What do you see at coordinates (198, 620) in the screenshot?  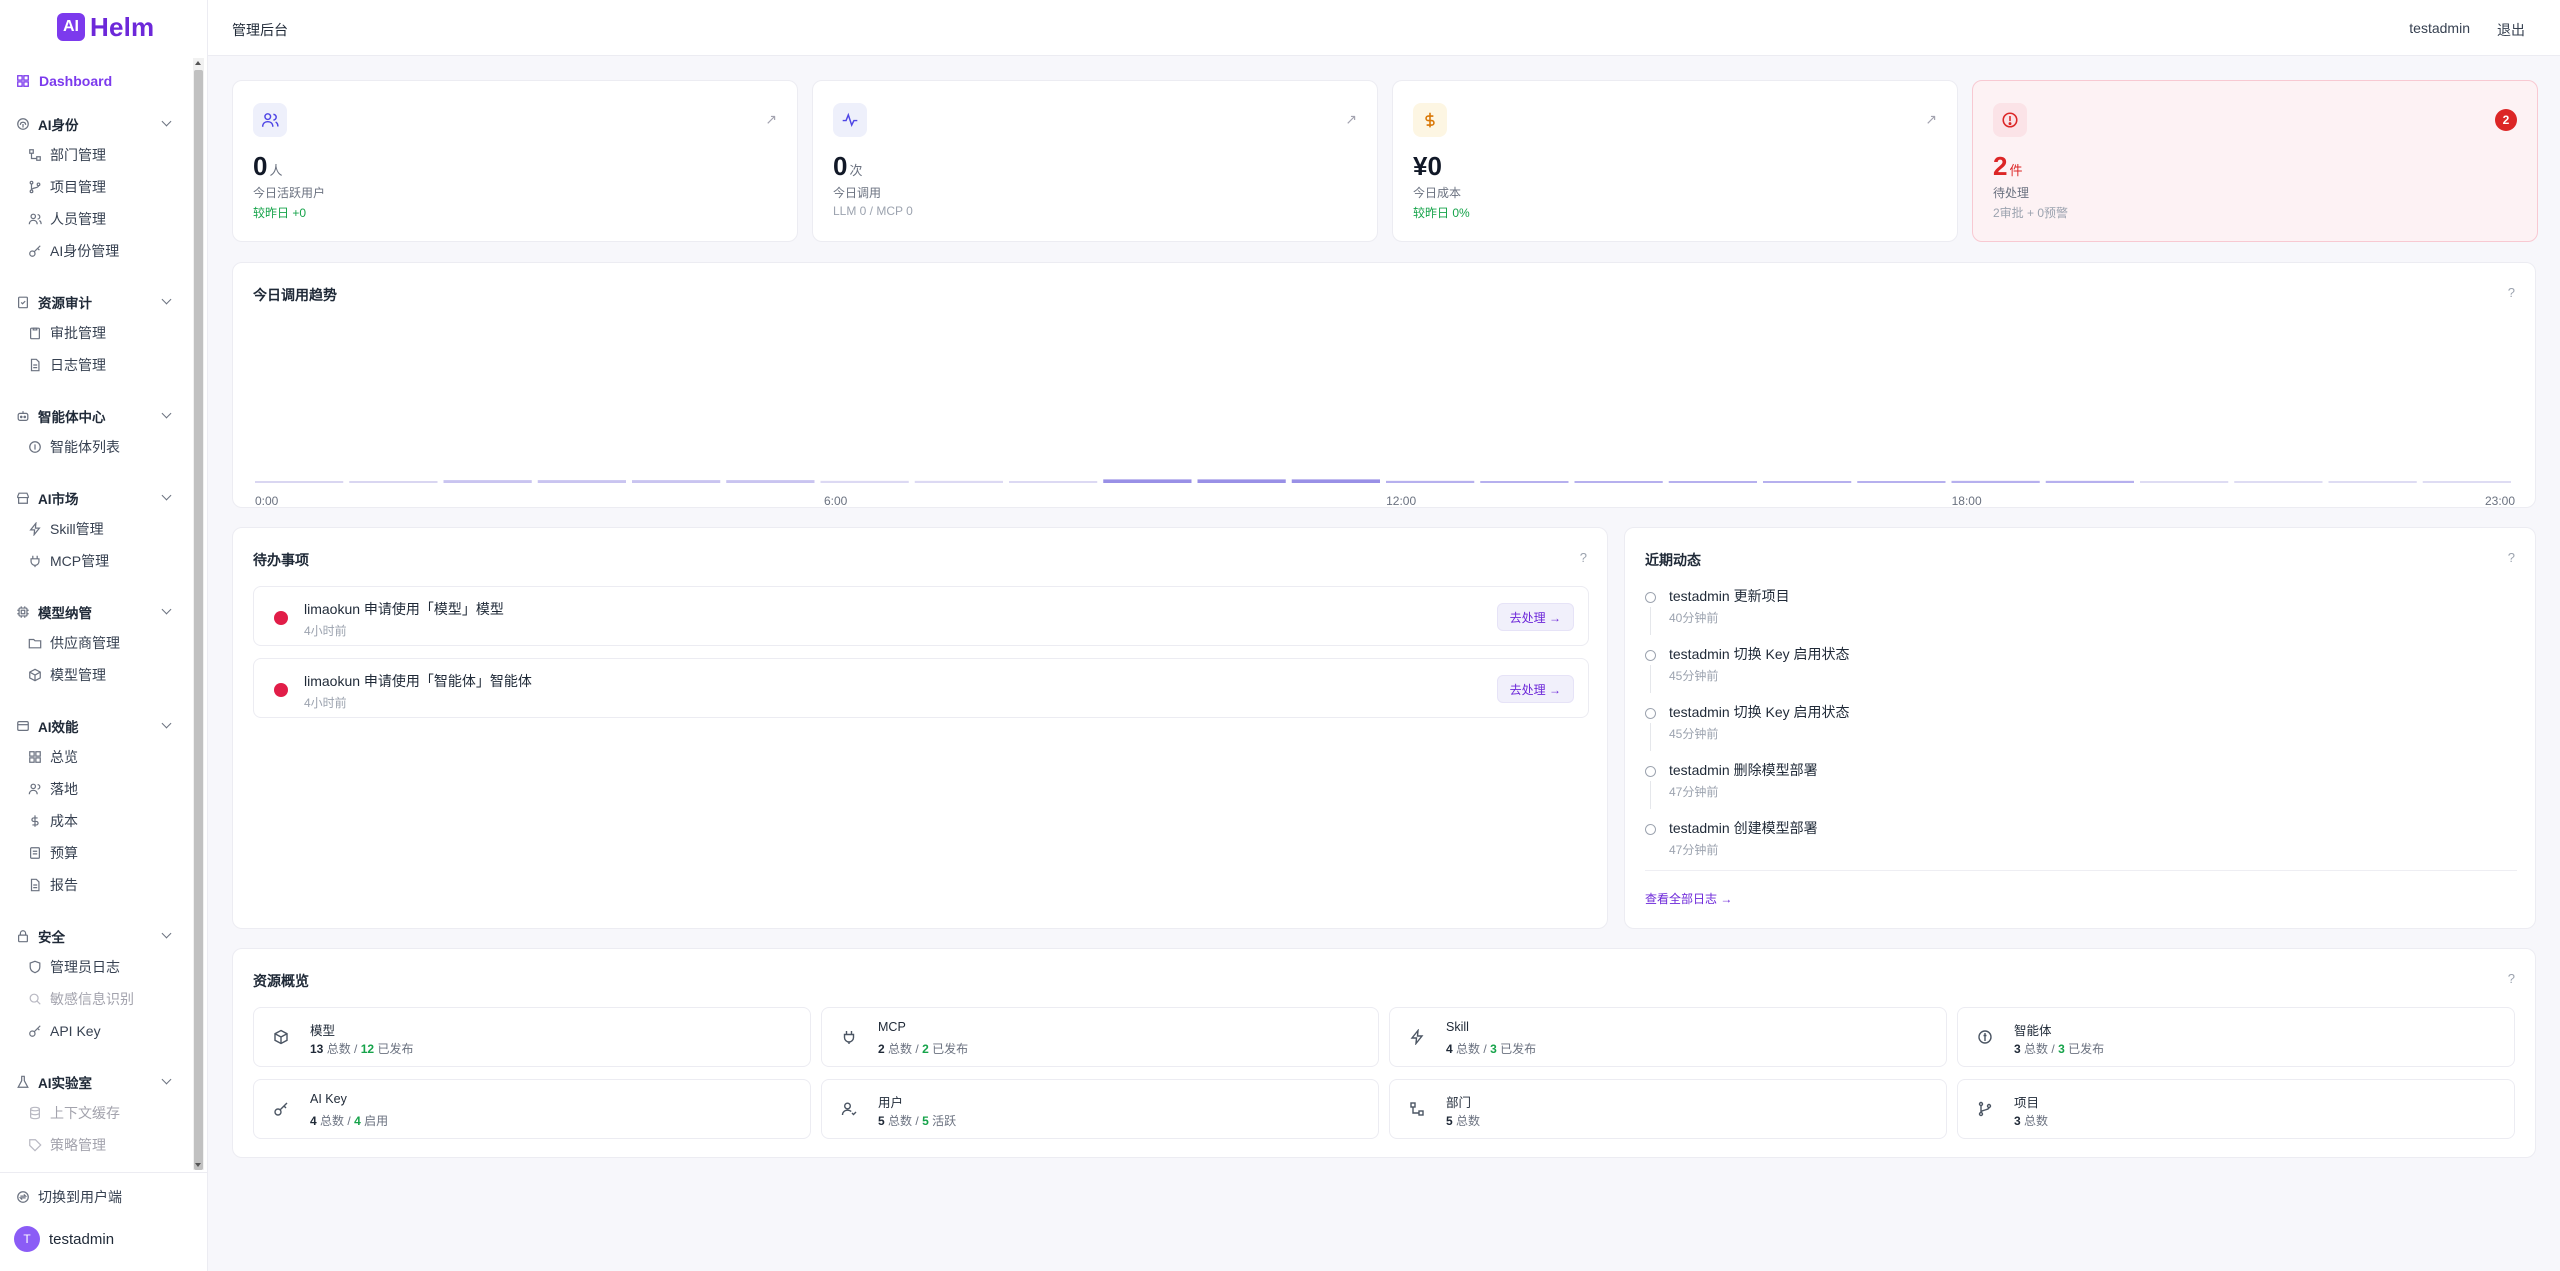 I see `scroll-thumb` at bounding box center [198, 620].